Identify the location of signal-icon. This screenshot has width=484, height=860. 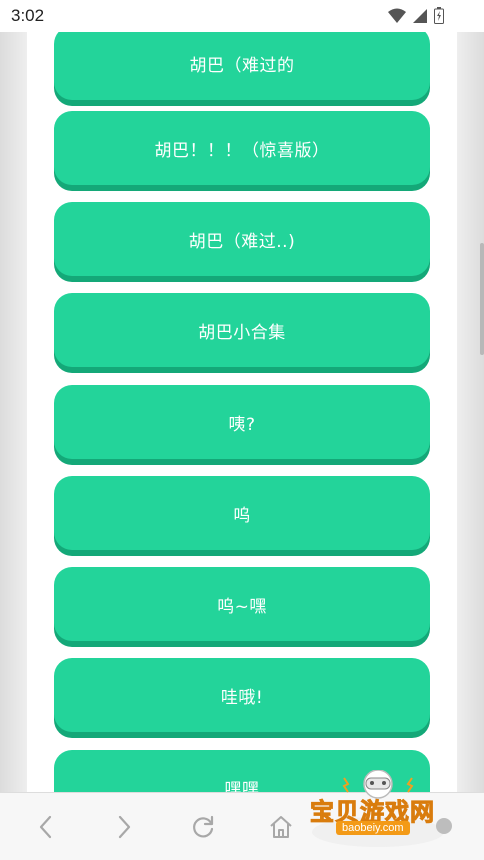
(420, 18).